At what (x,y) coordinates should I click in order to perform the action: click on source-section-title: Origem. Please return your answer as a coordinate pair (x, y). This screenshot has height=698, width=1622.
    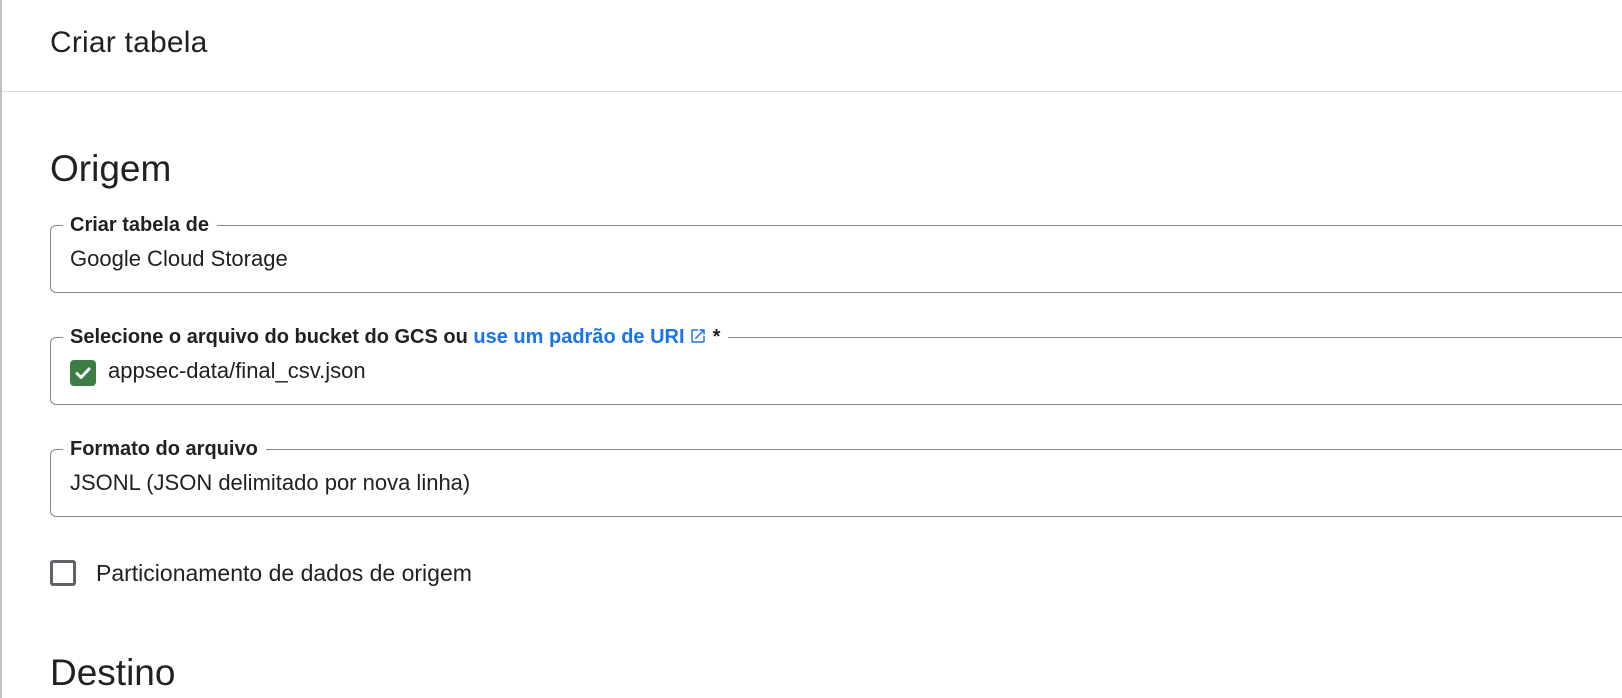
    Looking at the image, I should click on (111, 168).